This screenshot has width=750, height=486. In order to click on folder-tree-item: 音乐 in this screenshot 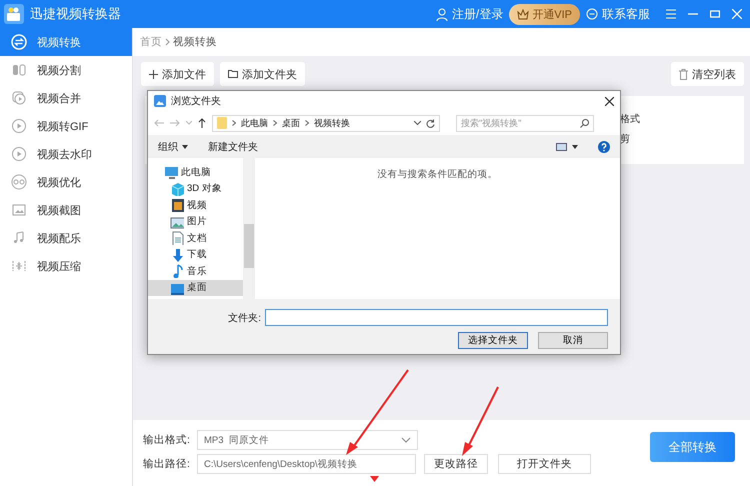, I will do `click(195, 271)`.